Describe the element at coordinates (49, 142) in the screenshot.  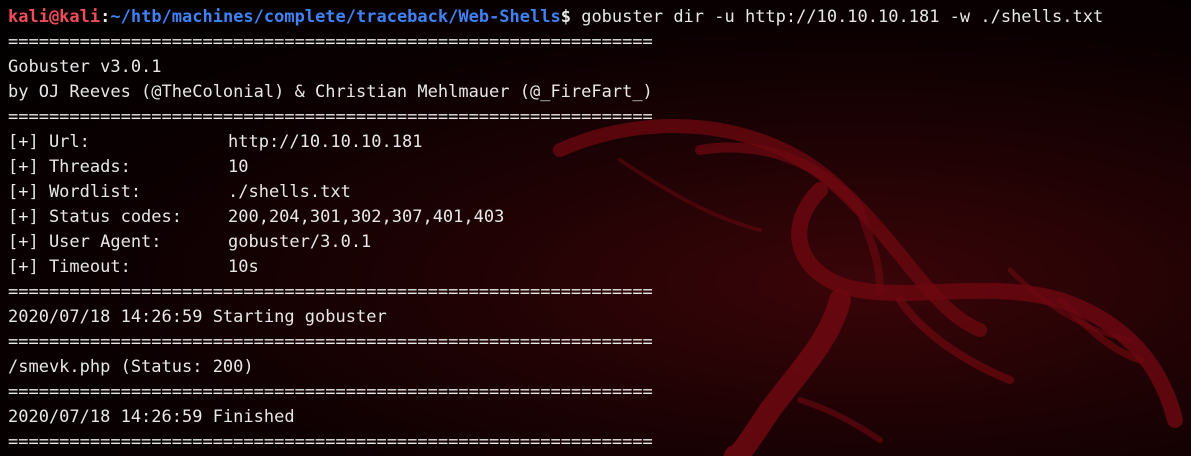
I see `config-key: [+] Url:` at that location.